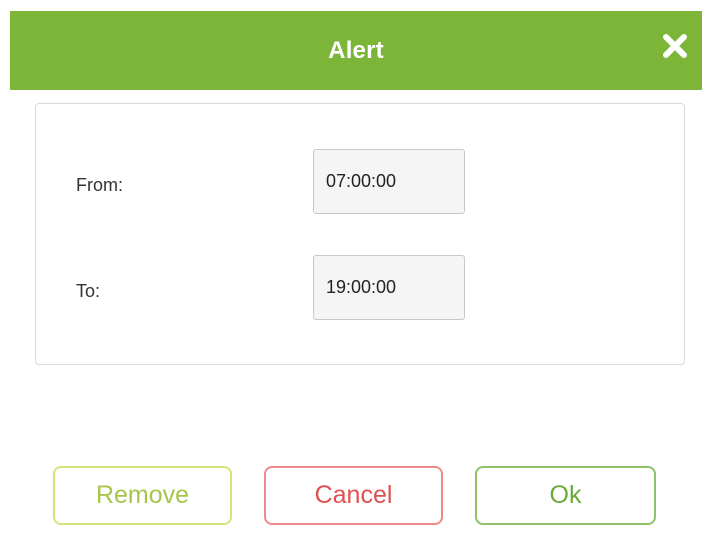  I want to click on close-icon, so click(675, 46).